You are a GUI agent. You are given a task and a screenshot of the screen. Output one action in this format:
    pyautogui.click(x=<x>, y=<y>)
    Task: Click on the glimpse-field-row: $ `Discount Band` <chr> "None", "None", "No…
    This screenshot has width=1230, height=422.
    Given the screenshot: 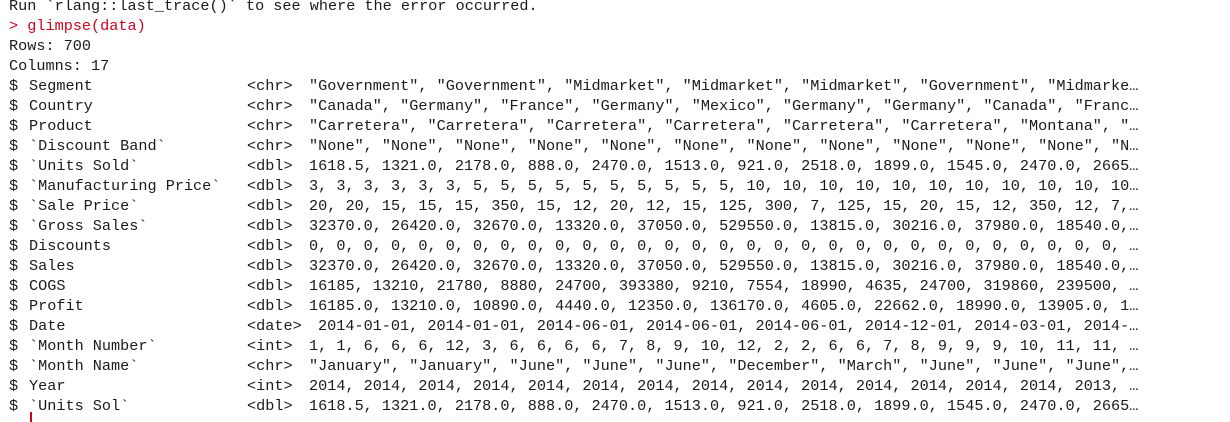 What is the action you would take?
    pyautogui.click(x=619, y=146)
    